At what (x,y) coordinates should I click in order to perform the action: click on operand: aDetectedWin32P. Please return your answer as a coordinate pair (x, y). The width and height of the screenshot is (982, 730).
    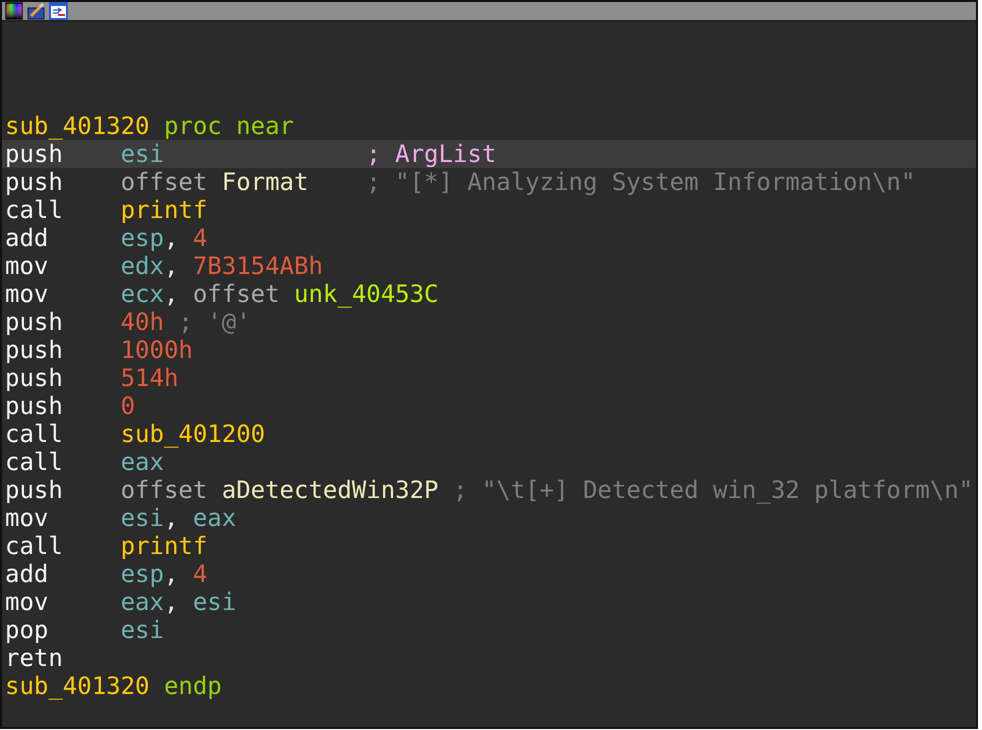
    Looking at the image, I should click on (330, 490).